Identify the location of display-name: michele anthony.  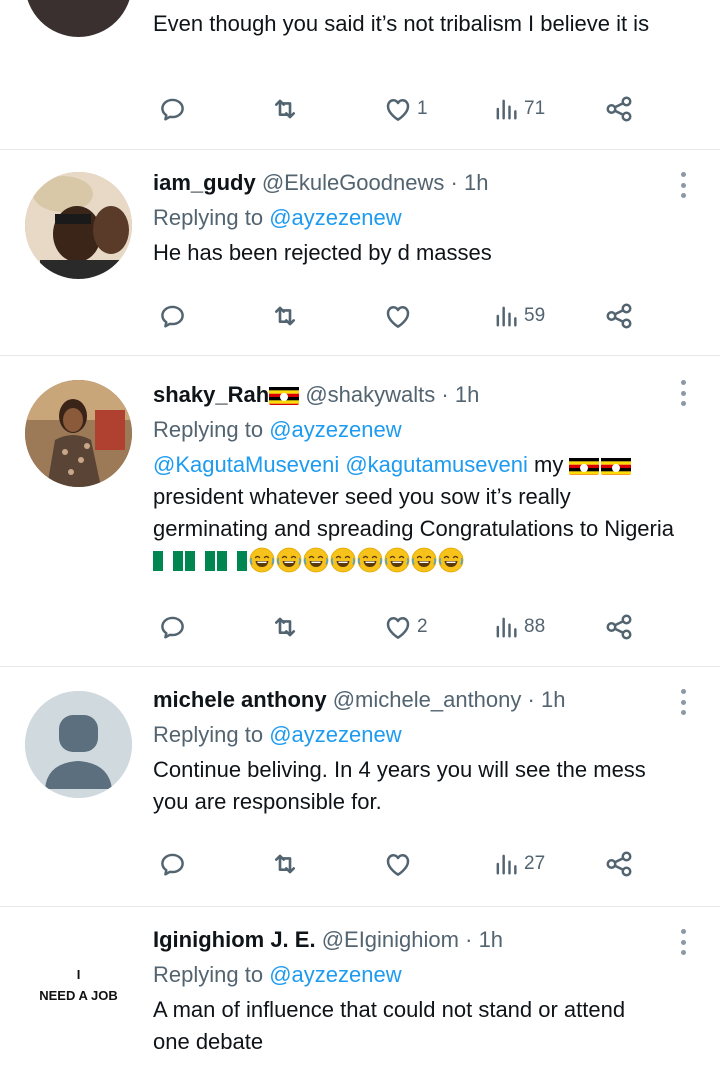
(240, 699).